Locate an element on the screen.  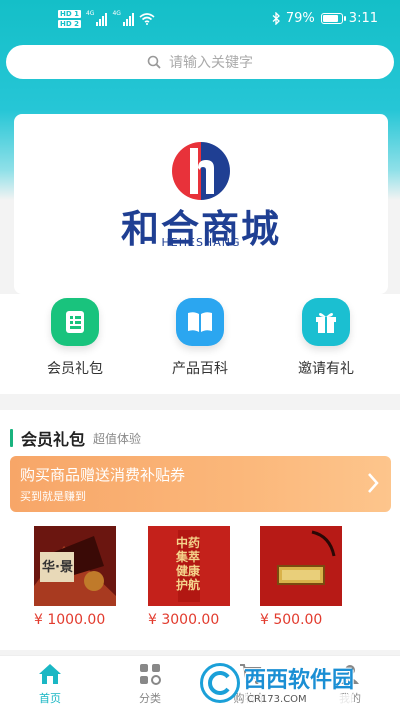
brand-subtitle: HEHESHANG is located at coordinates (201, 242).